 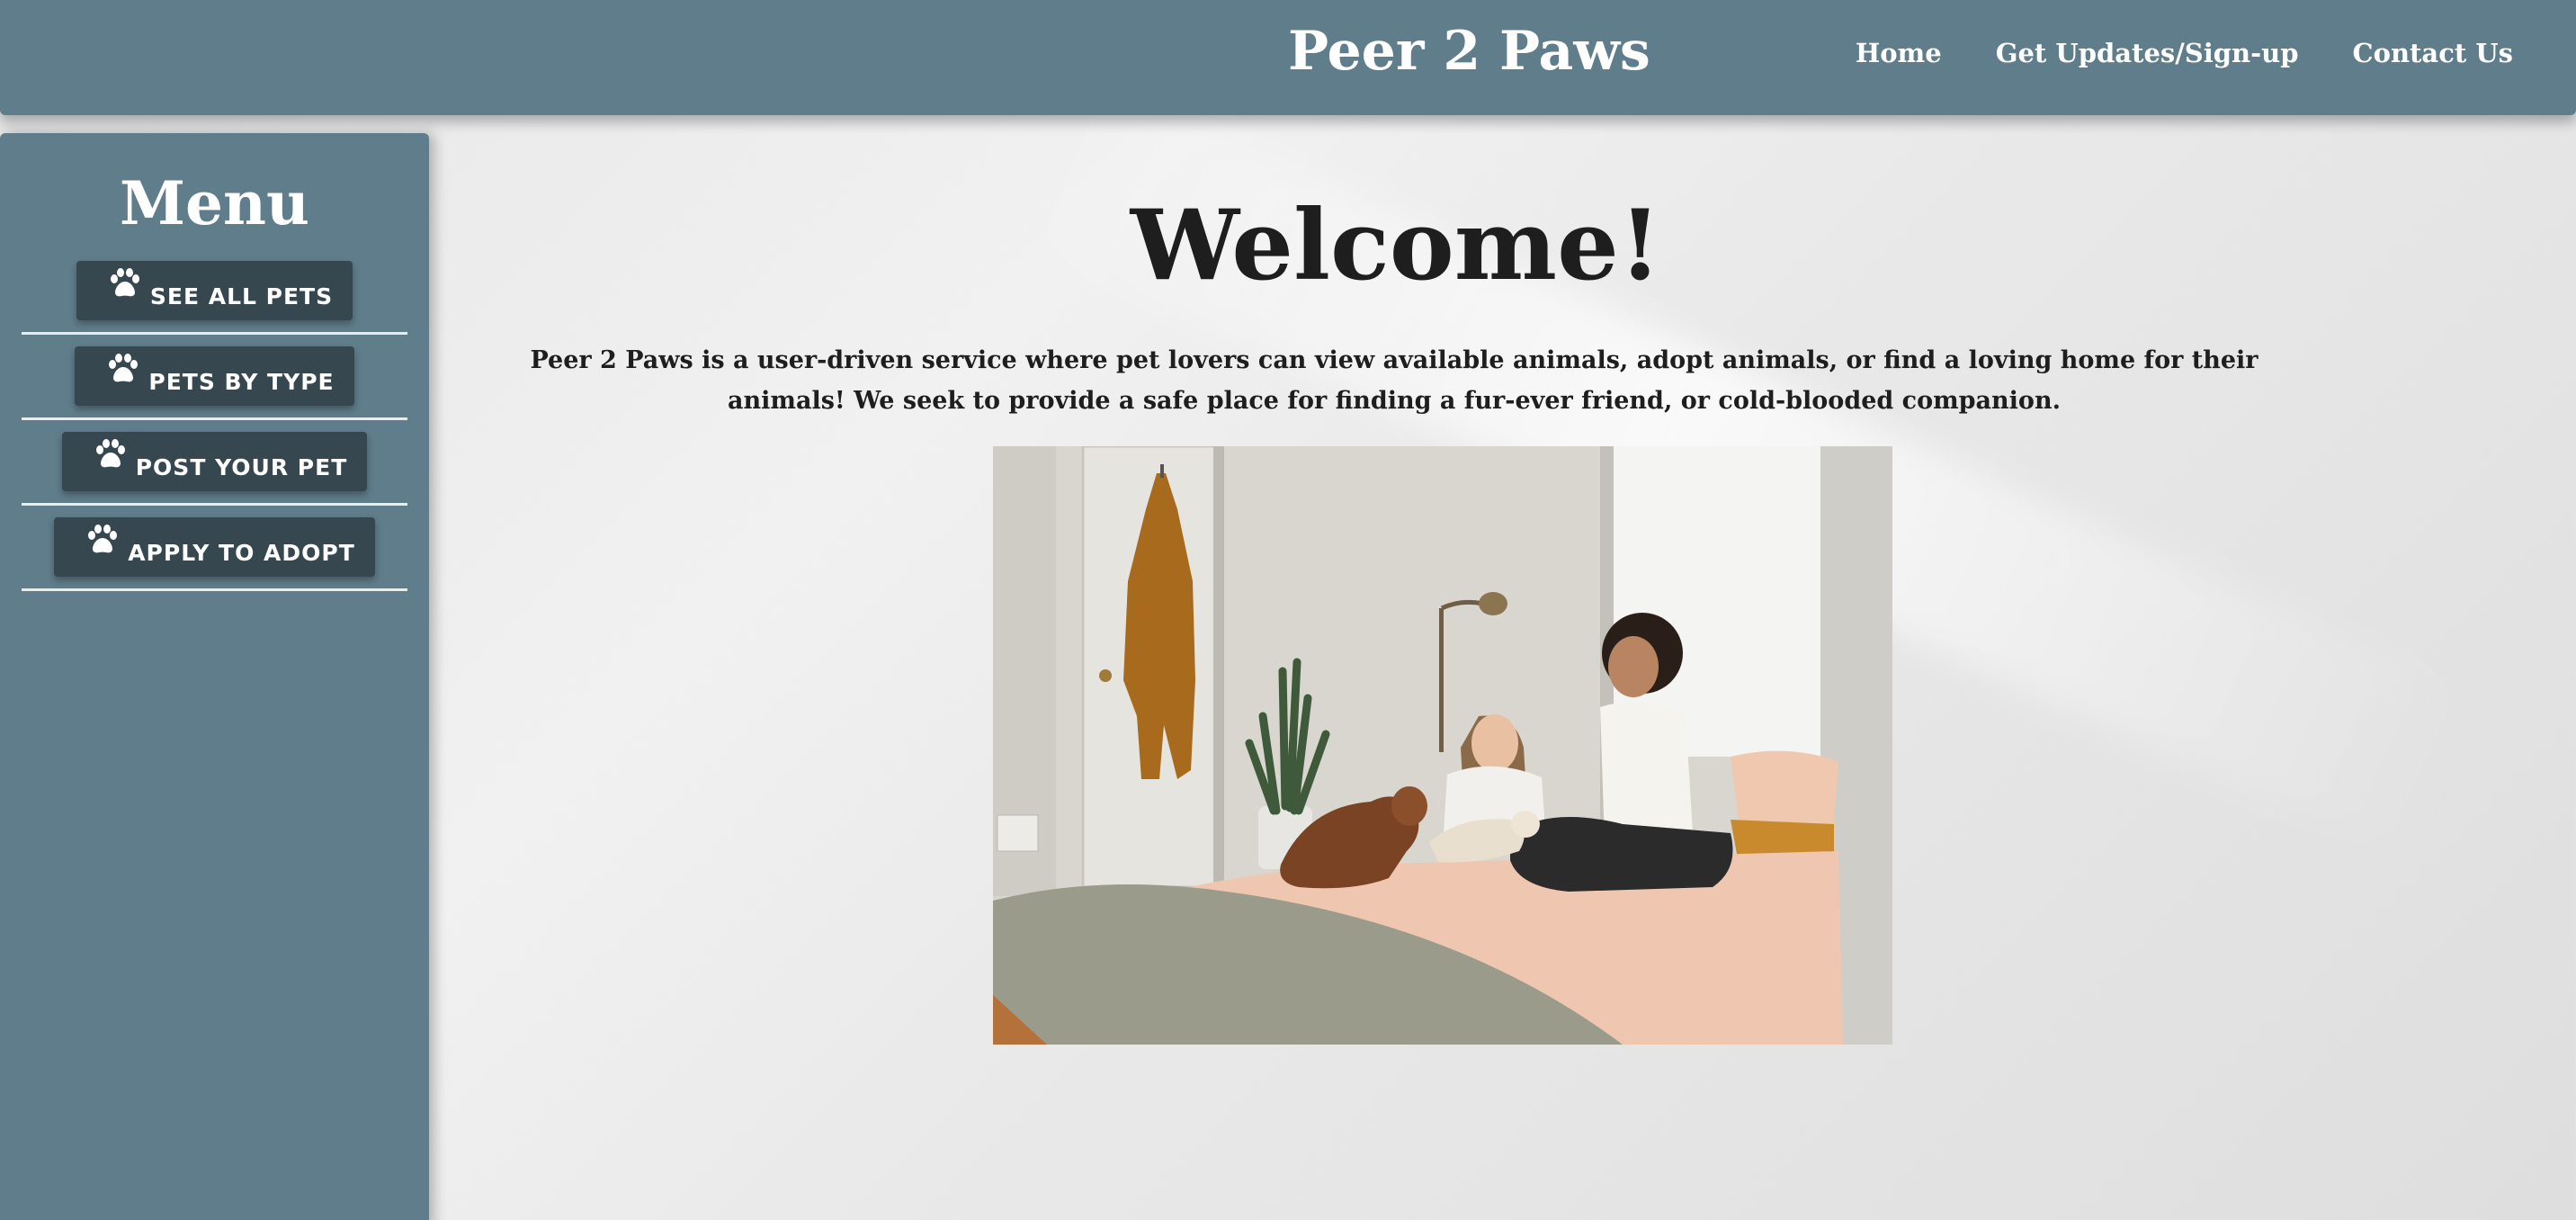 I want to click on nav-home-link: Home, so click(x=1899, y=53).